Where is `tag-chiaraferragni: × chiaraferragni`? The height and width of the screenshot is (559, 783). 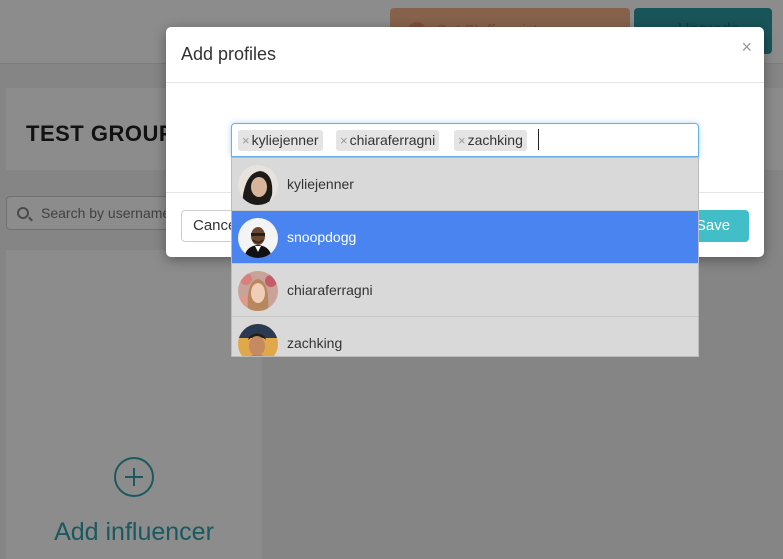 tag-chiaraferragni: × chiaraferragni is located at coordinates (388, 140).